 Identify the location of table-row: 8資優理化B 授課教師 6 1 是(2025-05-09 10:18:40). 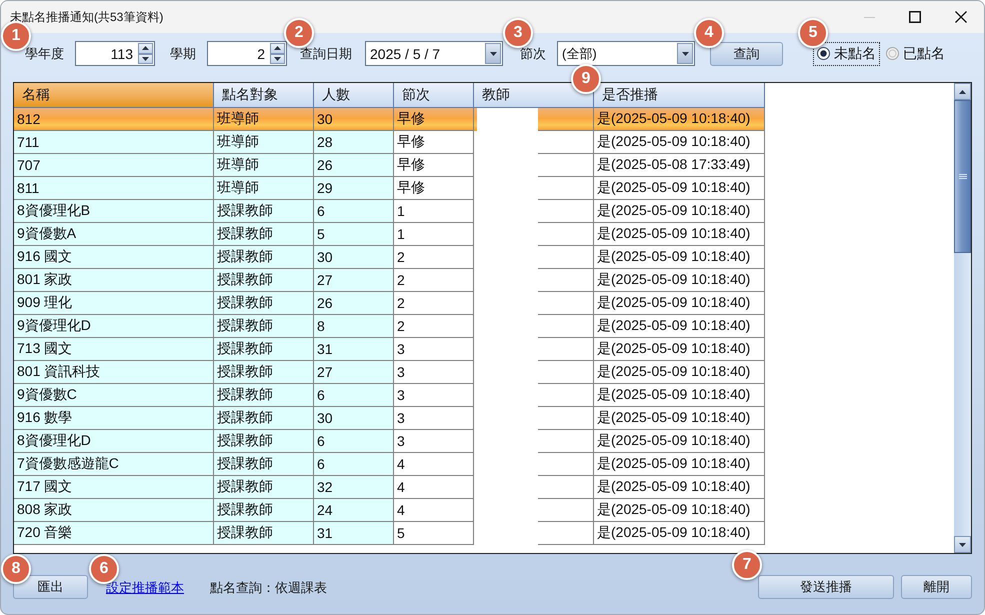
(389, 211).